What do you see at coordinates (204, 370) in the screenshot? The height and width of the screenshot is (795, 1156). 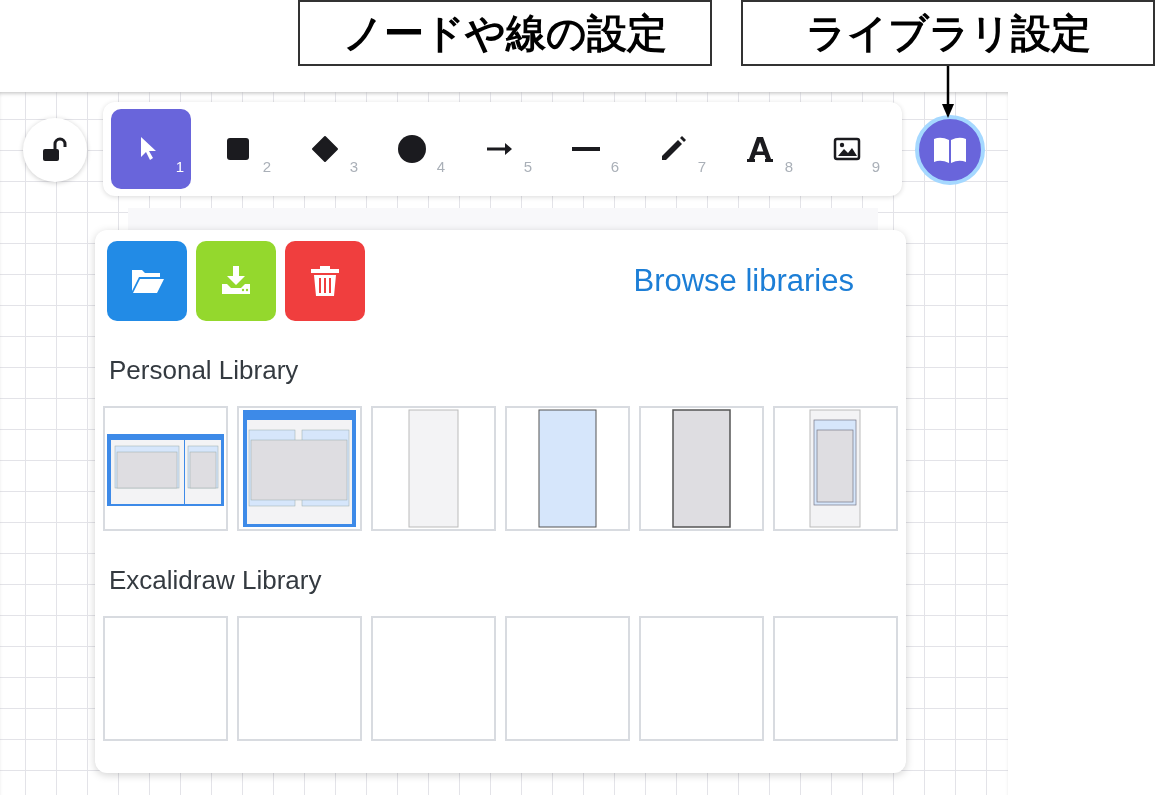 I see `section-title: Personal Library` at bounding box center [204, 370].